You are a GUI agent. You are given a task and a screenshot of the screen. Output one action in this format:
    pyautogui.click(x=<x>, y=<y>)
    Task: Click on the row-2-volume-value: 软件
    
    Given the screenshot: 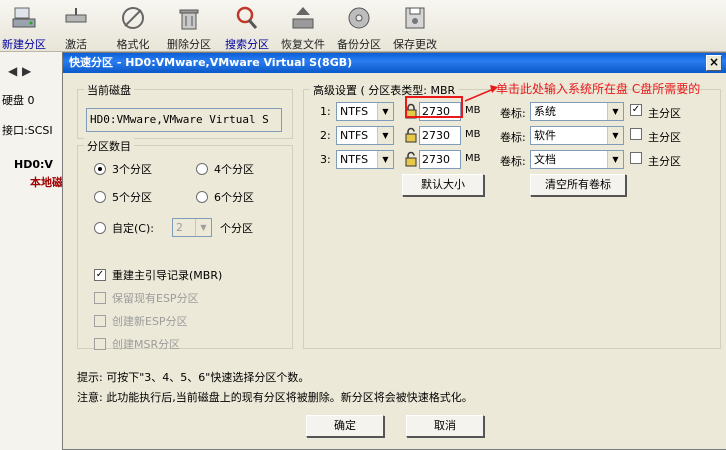 What is the action you would take?
    pyautogui.click(x=545, y=135)
    